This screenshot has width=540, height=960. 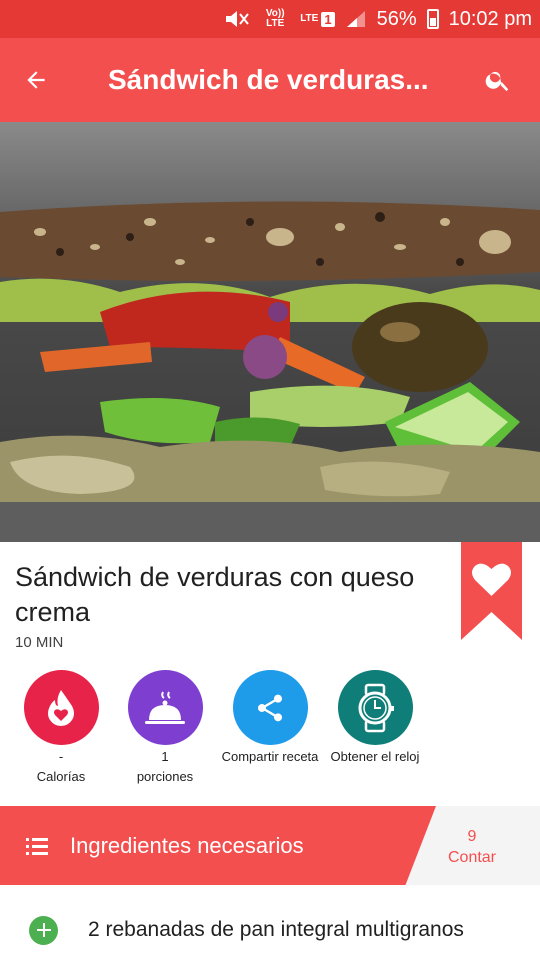 I want to click on recipe-title: Sándwich de verduras con queso crema, so click(x=215, y=594).